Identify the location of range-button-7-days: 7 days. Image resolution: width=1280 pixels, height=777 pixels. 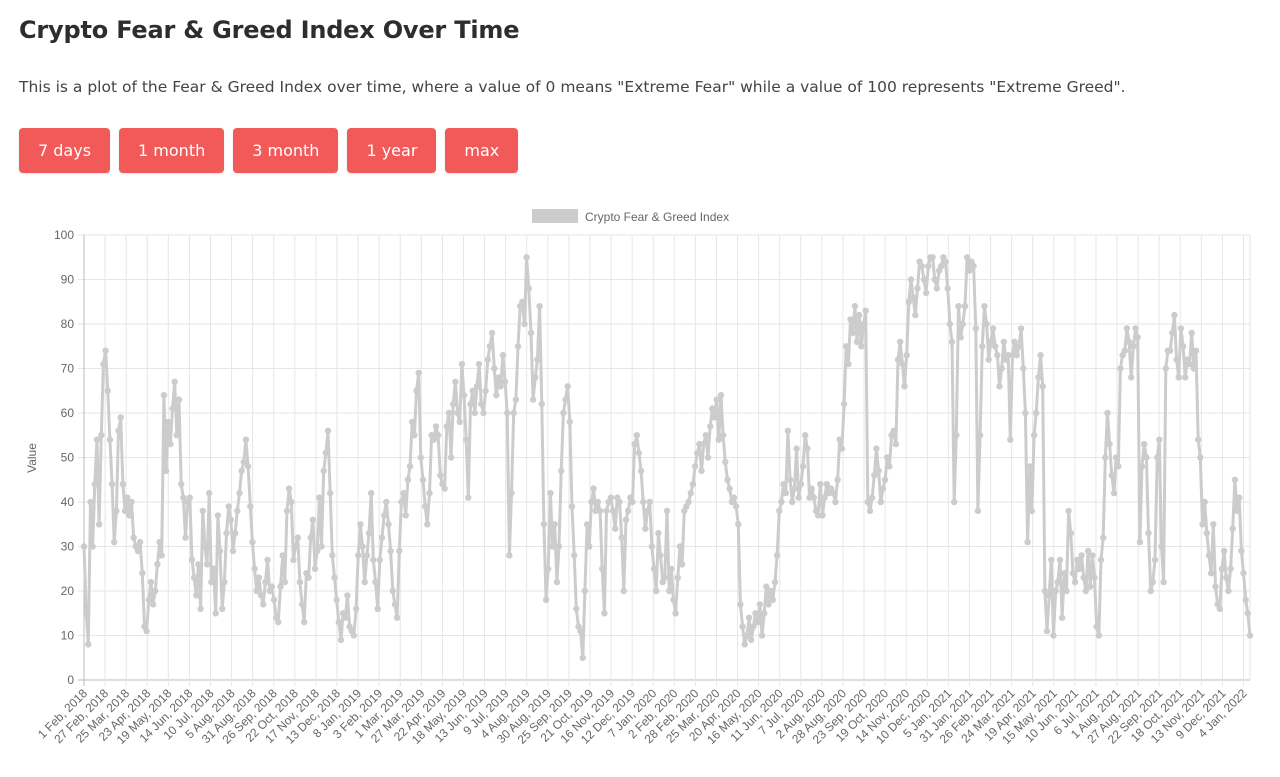
(65, 150).